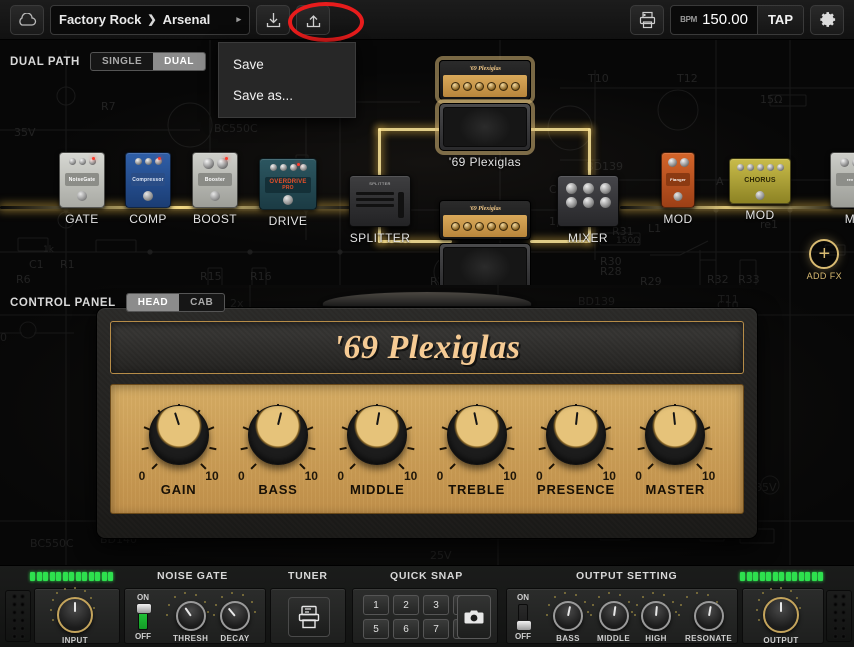  I want to click on pedal-boost: Booster, so click(215, 180).